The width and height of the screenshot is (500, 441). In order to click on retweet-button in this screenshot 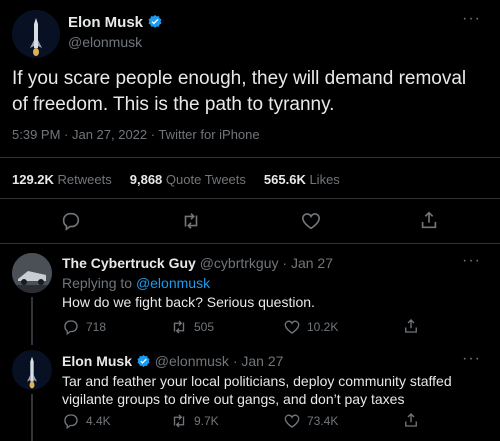, I will do `click(191, 223)`.